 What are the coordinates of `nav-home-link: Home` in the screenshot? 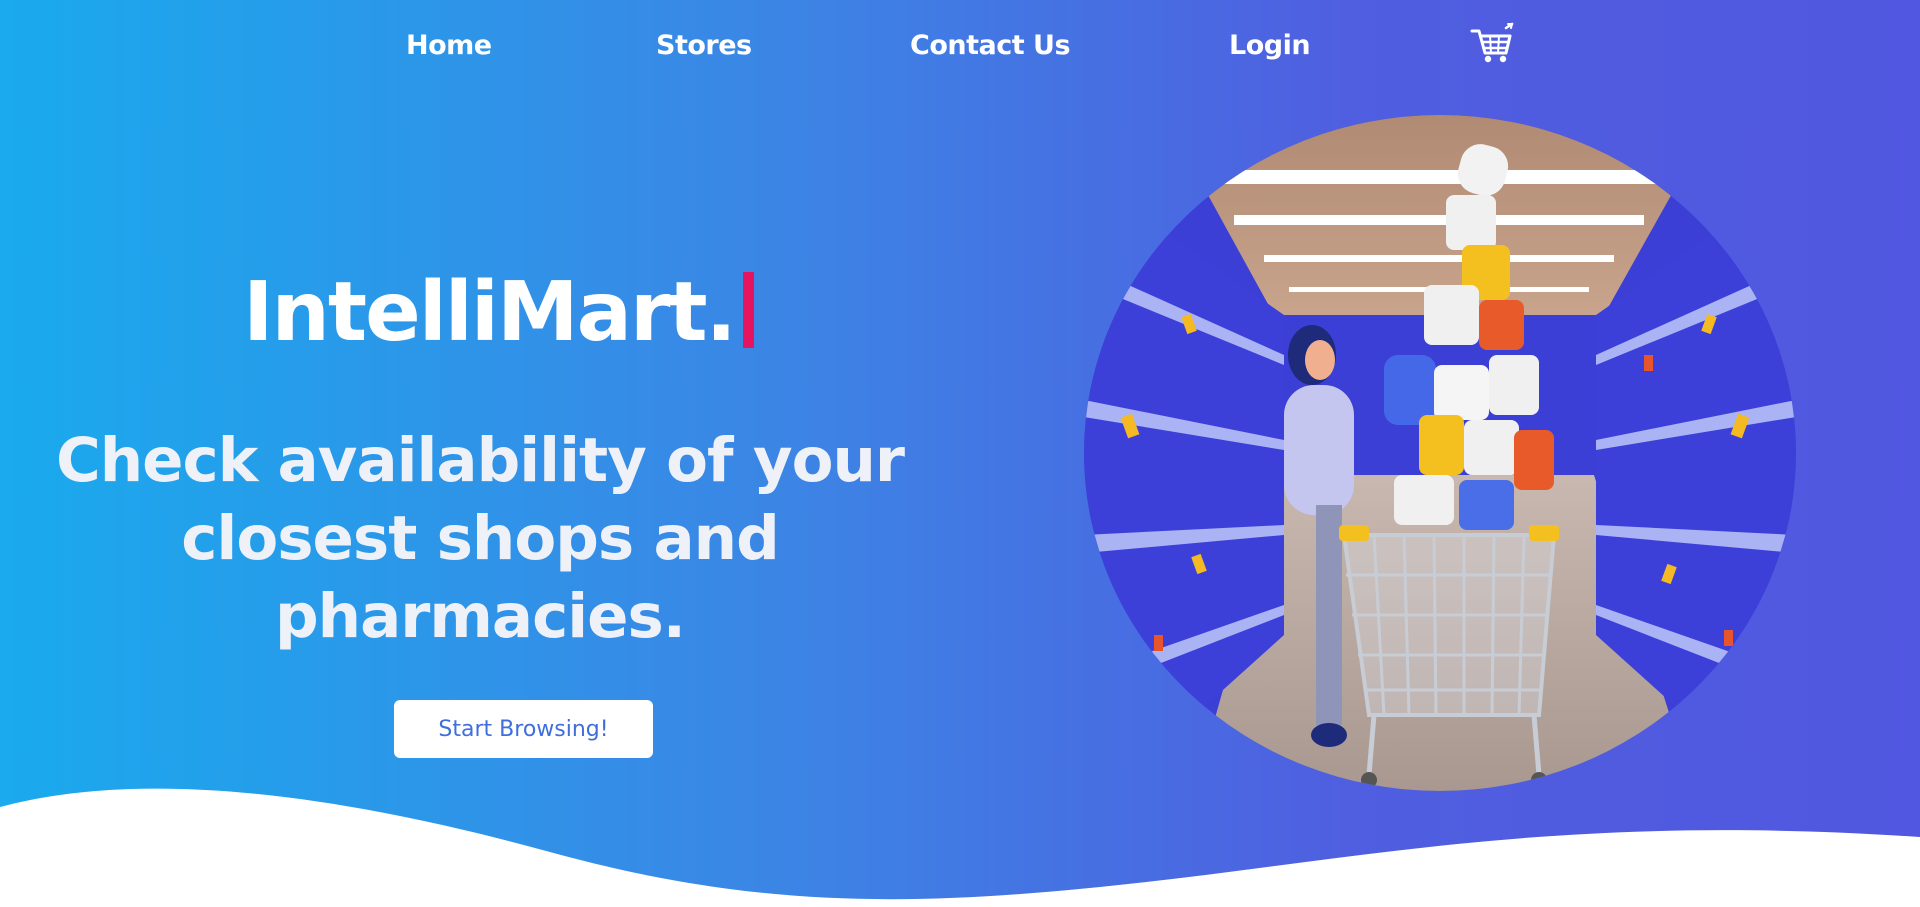 It's located at (449, 45).